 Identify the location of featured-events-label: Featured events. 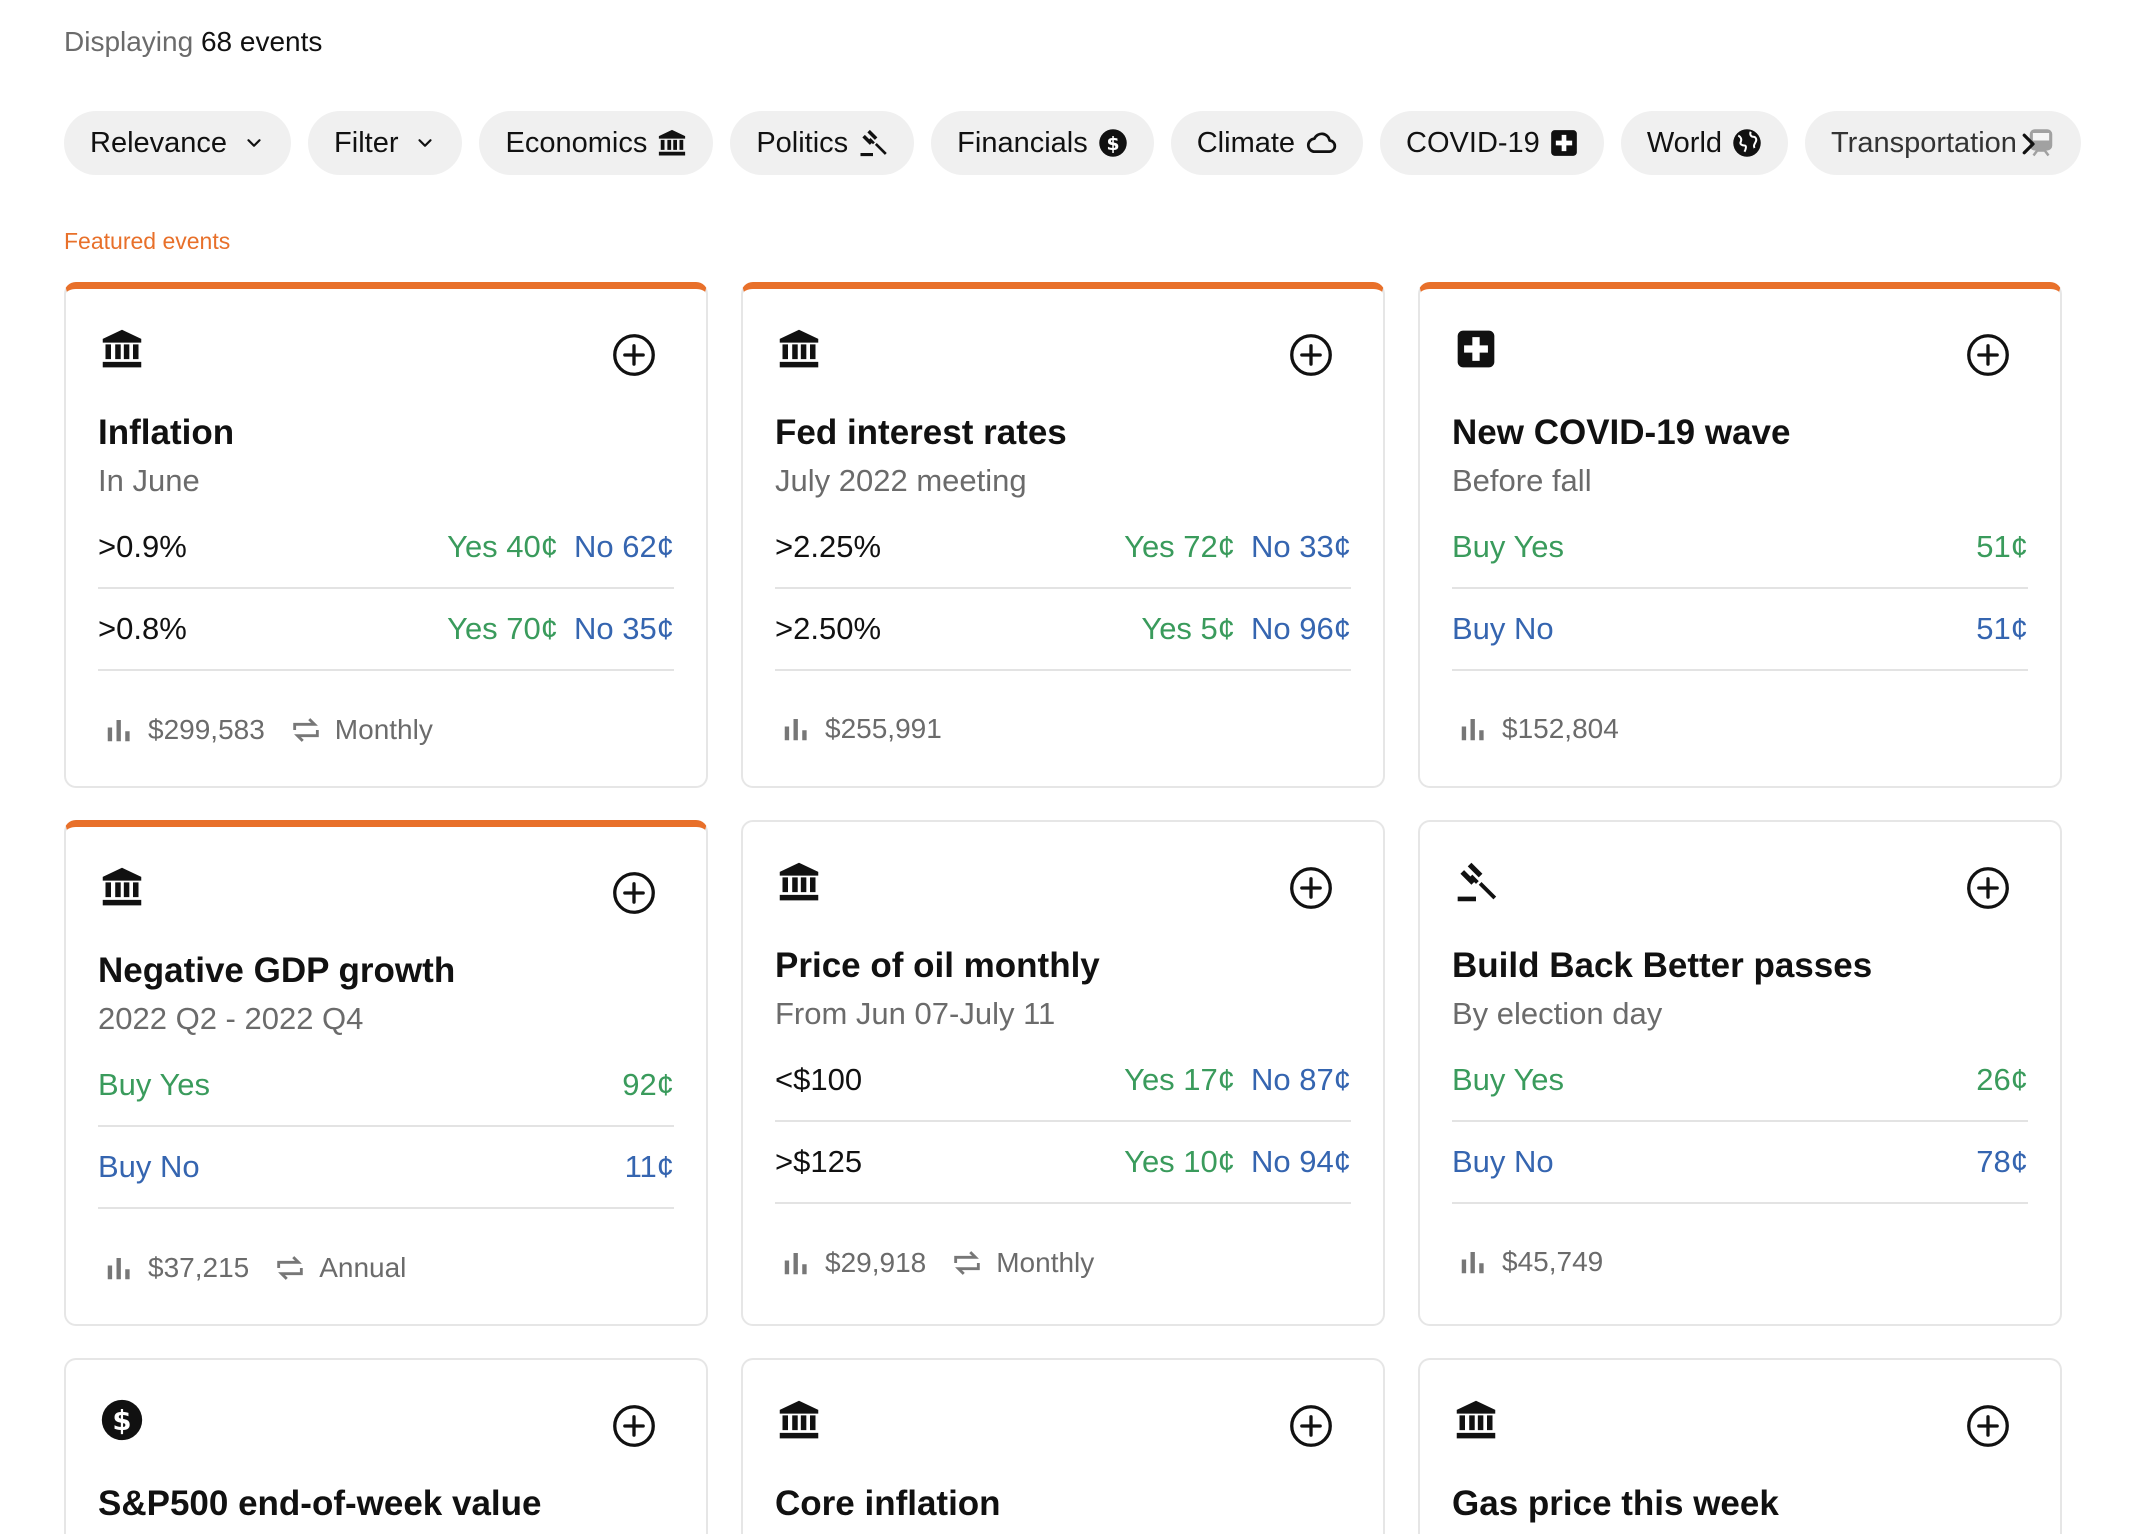
(147, 241).